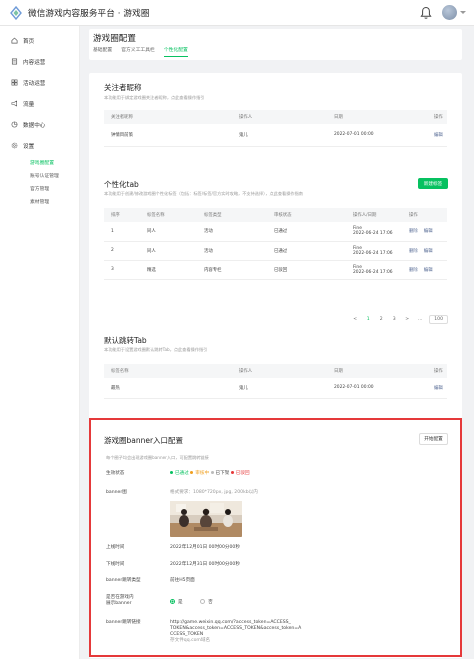  Describe the element at coordinates (433, 439) in the screenshot. I see `start-config-button: 开始配置` at that location.